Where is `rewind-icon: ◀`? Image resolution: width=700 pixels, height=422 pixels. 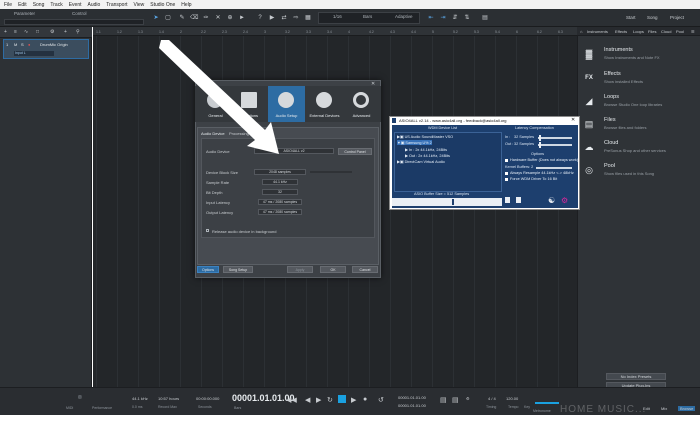
rewind-icon: ◀ is located at coordinates (307, 400).